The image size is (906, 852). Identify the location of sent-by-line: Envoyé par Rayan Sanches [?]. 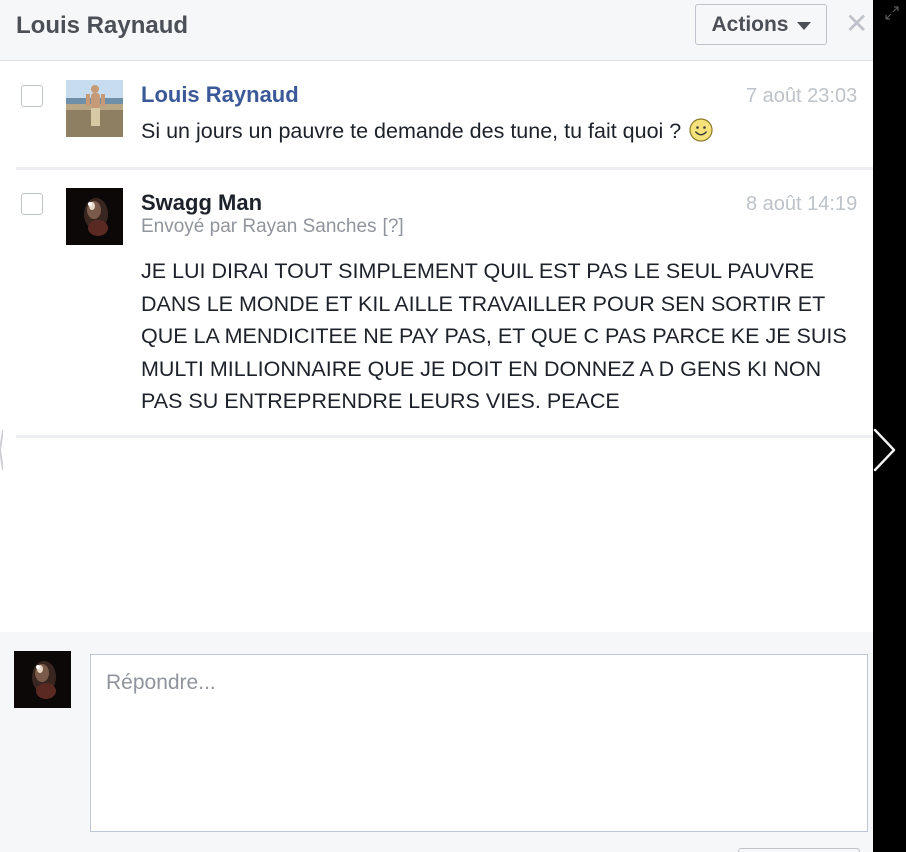
(272, 227).